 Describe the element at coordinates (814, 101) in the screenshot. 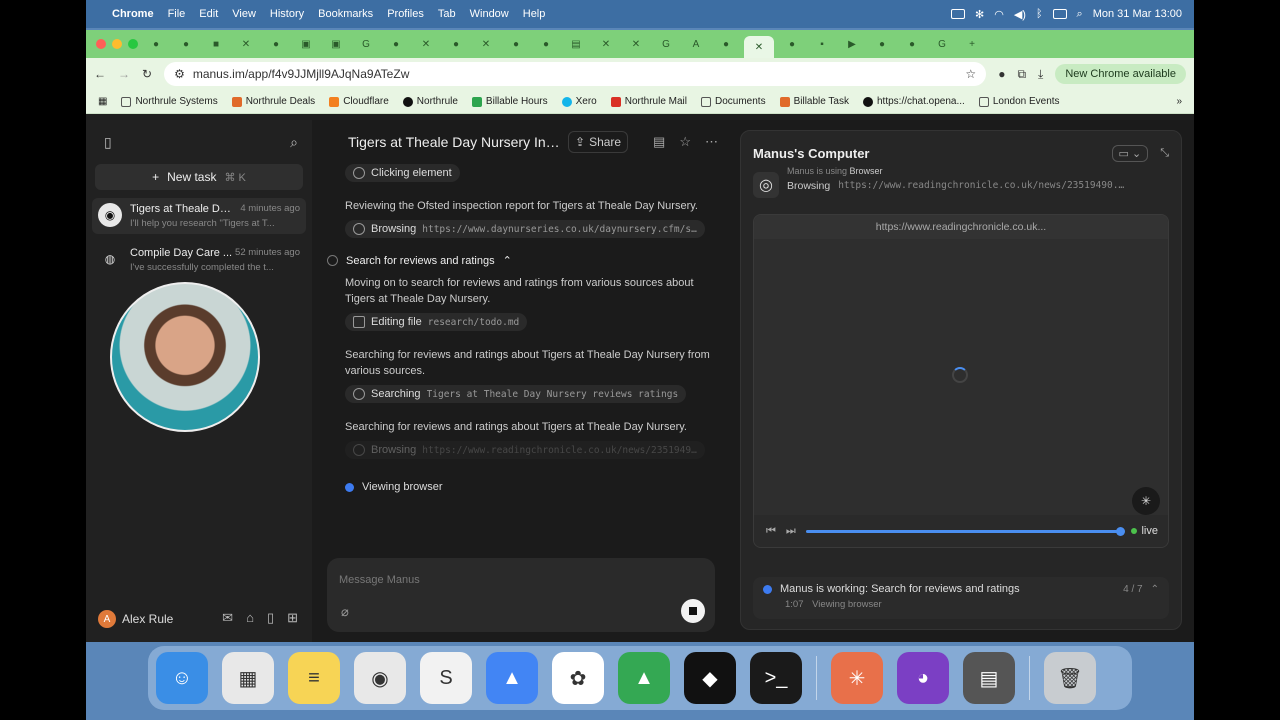

I see `bookmark: Billable Task` at that location.